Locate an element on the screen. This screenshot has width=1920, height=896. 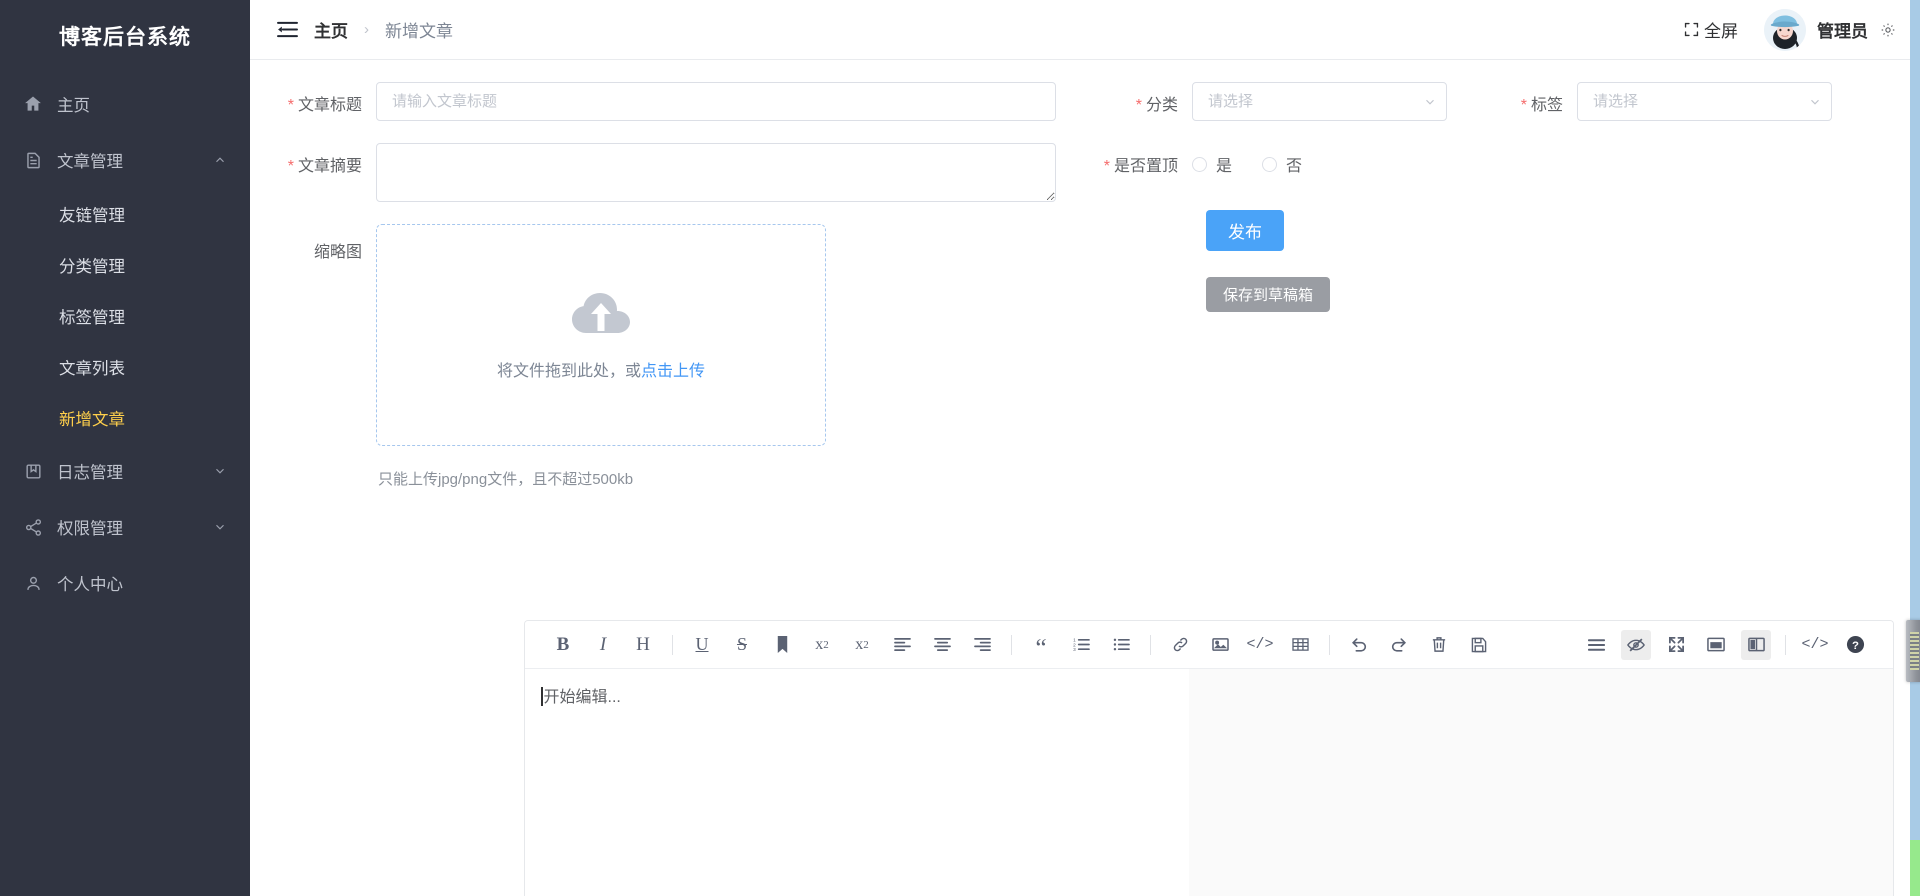
sidebar-subitem-new-article: 新增文章 is located at coordinates (125, 417).